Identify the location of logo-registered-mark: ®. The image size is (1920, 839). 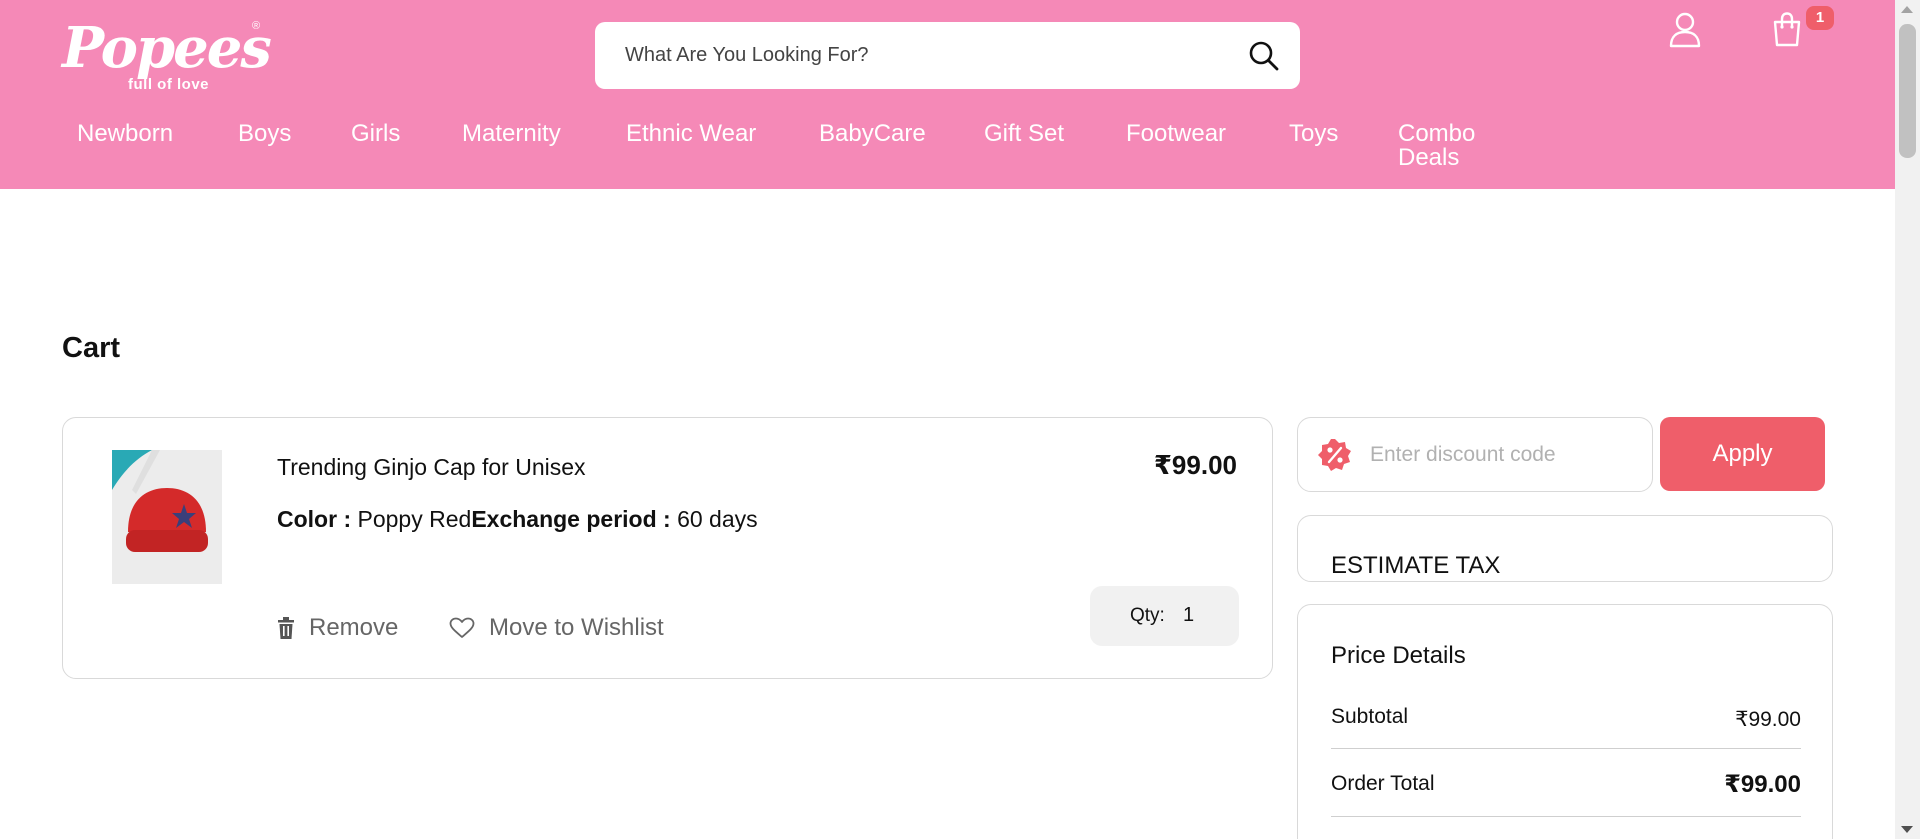
(256, 26).